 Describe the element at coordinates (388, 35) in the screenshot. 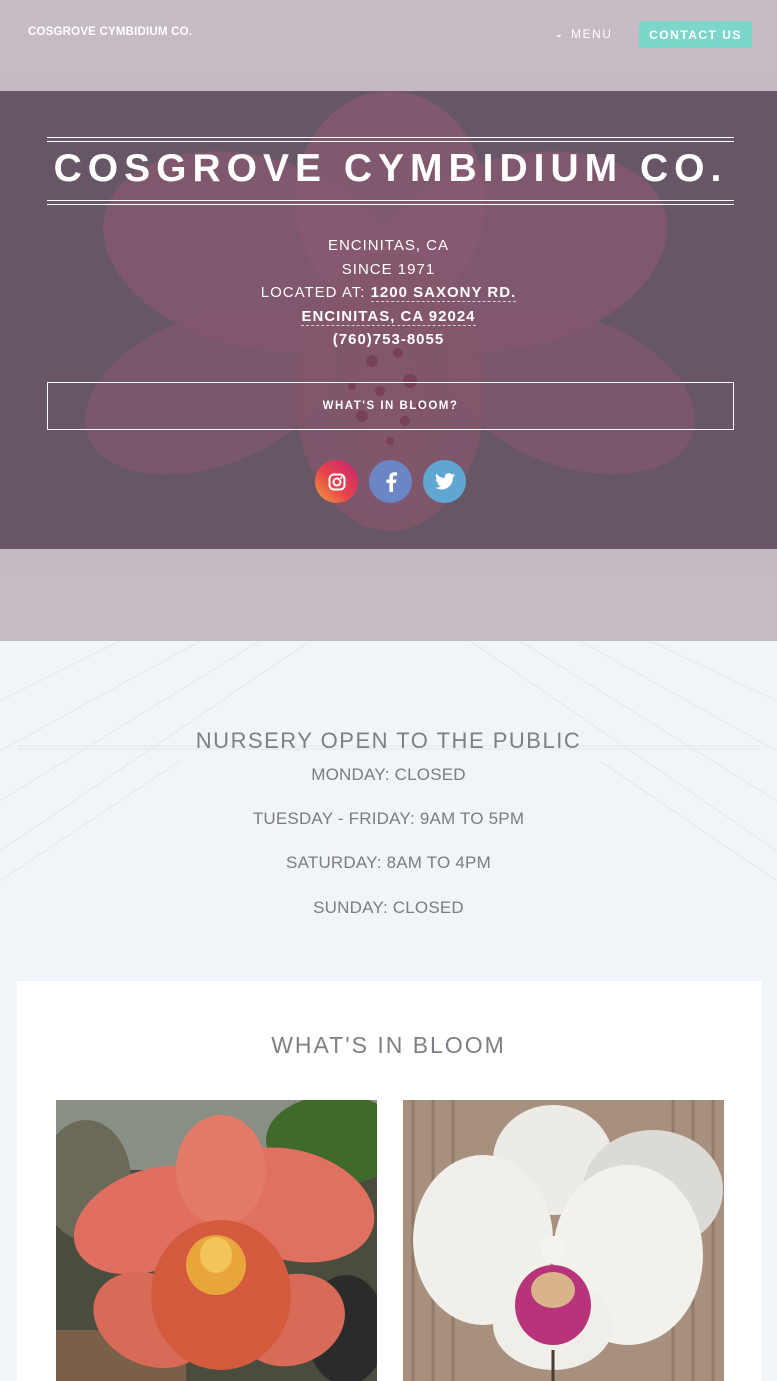

I see `top-bar: COSGROVE CYMBIDIUM CO. ⌄ MENU CONTACT US` at that location.